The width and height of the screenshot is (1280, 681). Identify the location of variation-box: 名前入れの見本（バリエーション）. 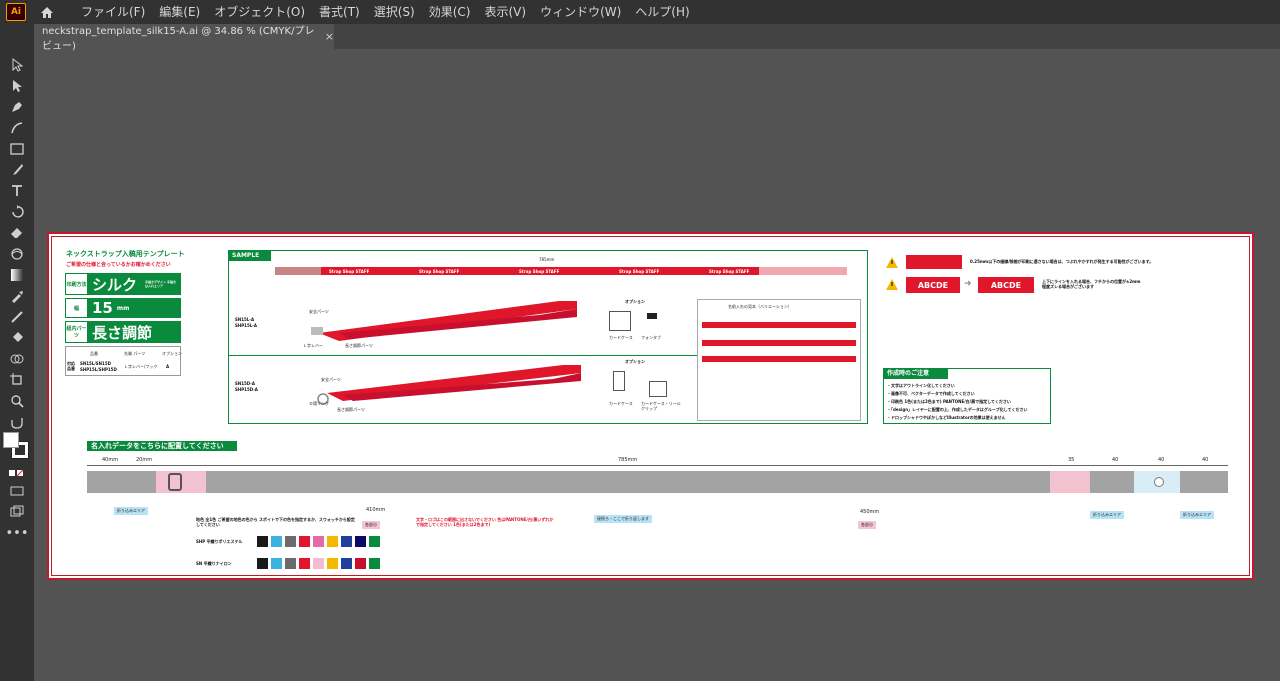
(779, 360).